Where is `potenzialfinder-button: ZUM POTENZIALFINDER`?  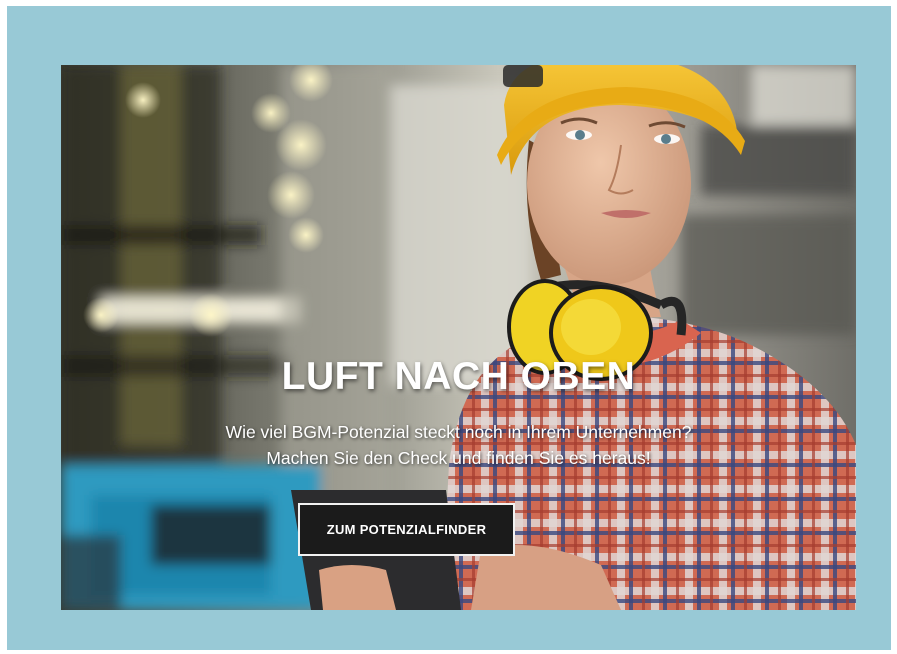
potenzialfinder-button: ZUM POTENZIALFINDER is located at coordinates (406, 529).